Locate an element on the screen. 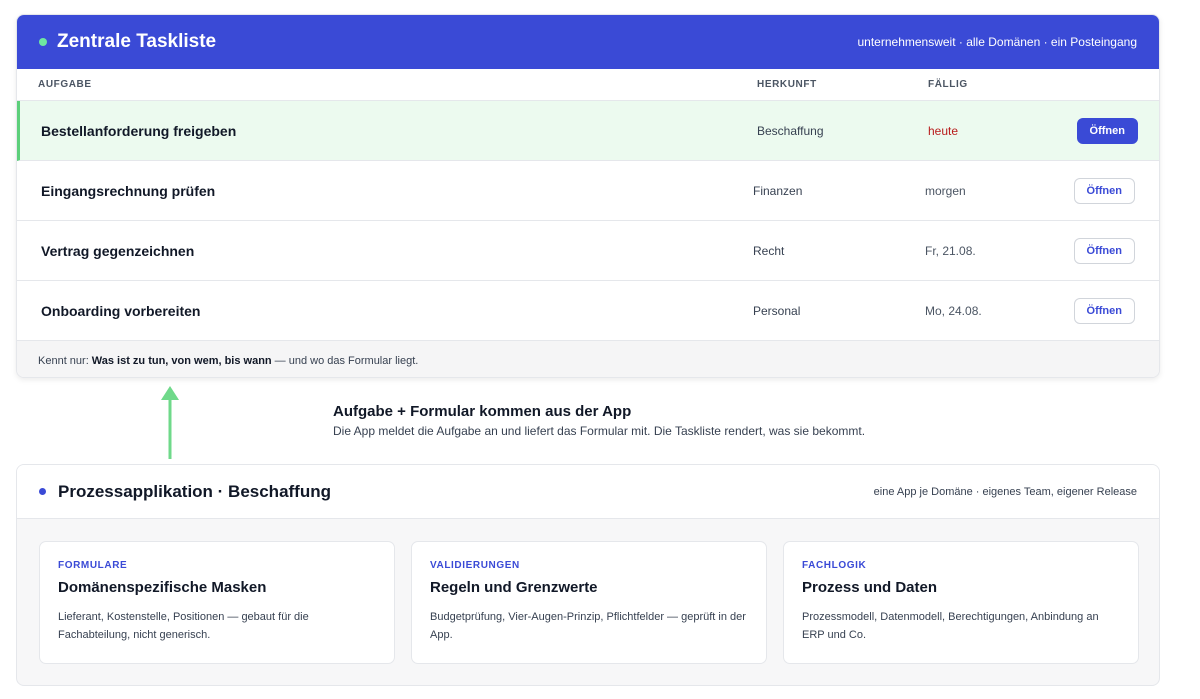 This screenshot has height=699, width=1200. column-origin: HERKUNFT is located at coordinates (787, 84).